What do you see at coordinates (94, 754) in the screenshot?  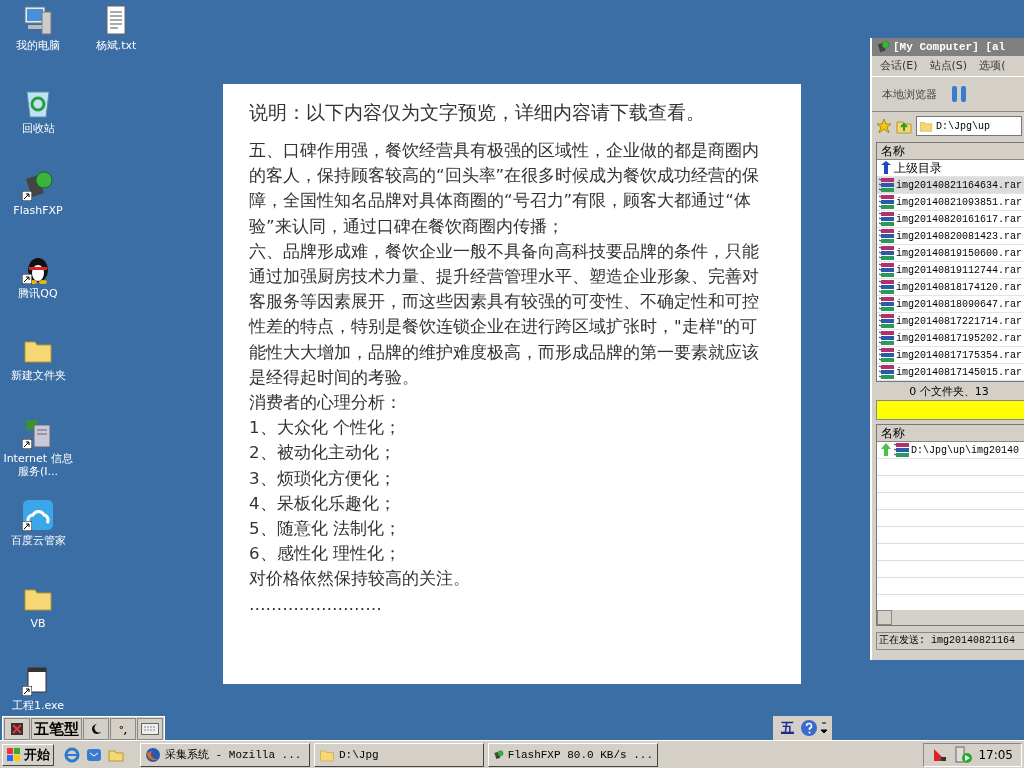 I see `mail-icon` at bounding box center [94, 754].